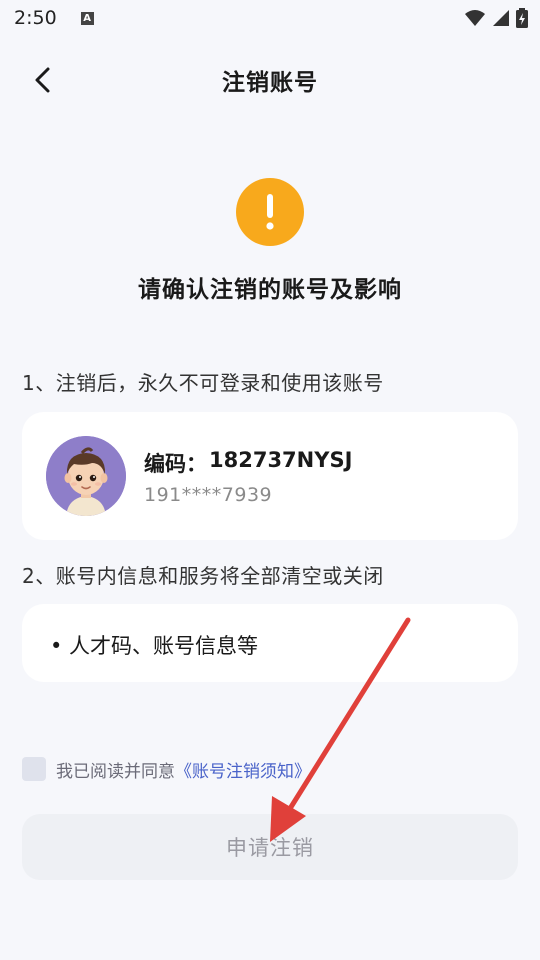 The height and width of the screenshot is (960, 540). What do you see at coordinates (86, 476) in the screenshot?
I see `avatar` at bounding box center [86, 476].